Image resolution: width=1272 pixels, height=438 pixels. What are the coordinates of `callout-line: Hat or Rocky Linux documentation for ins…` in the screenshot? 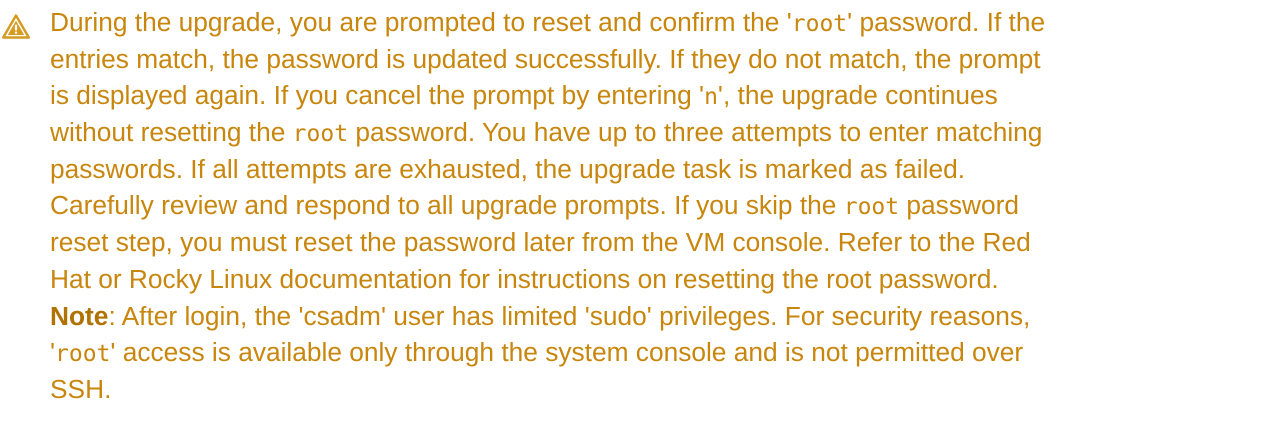 It's located at (656, 279).